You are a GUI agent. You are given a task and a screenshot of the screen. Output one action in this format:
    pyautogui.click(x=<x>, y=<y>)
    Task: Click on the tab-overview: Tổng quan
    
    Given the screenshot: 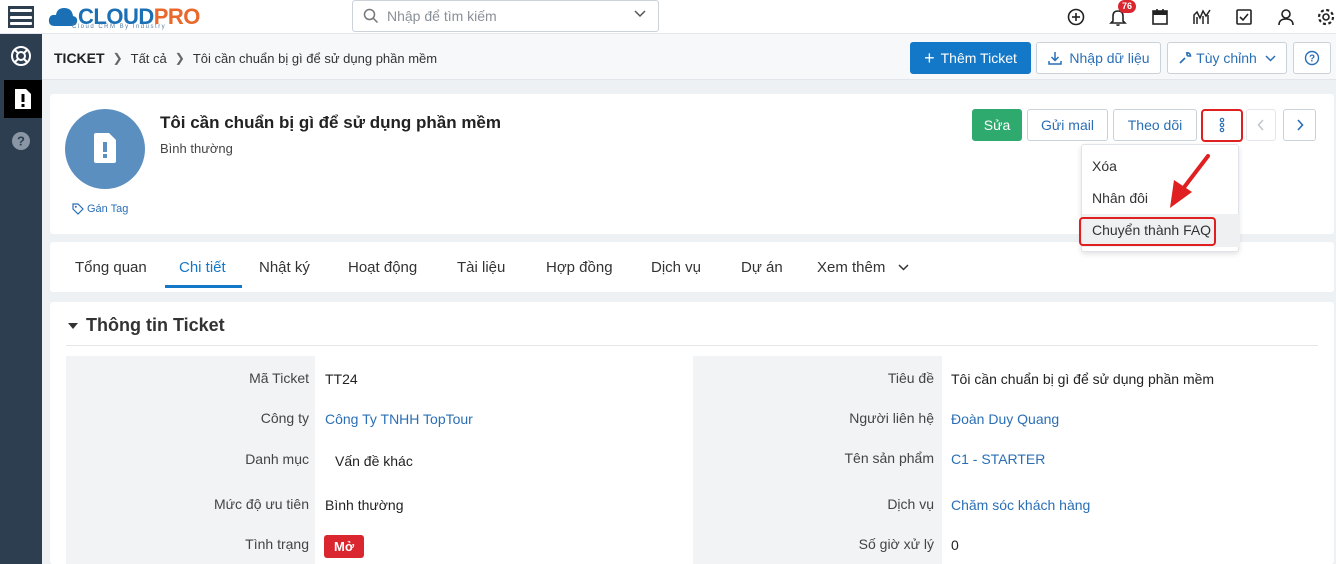 What is the action you would take?
    pyautogui.click(x=111, y=267)
    